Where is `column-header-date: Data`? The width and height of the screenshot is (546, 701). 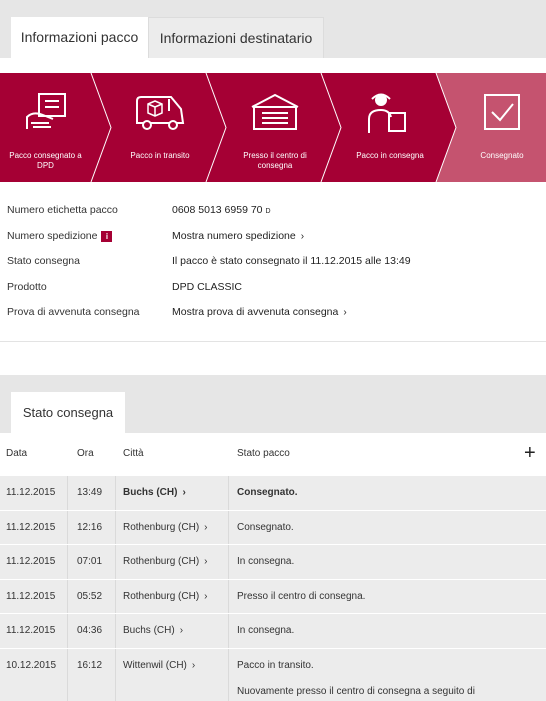 column-header-date: Data is located at coordinates (17, 453).